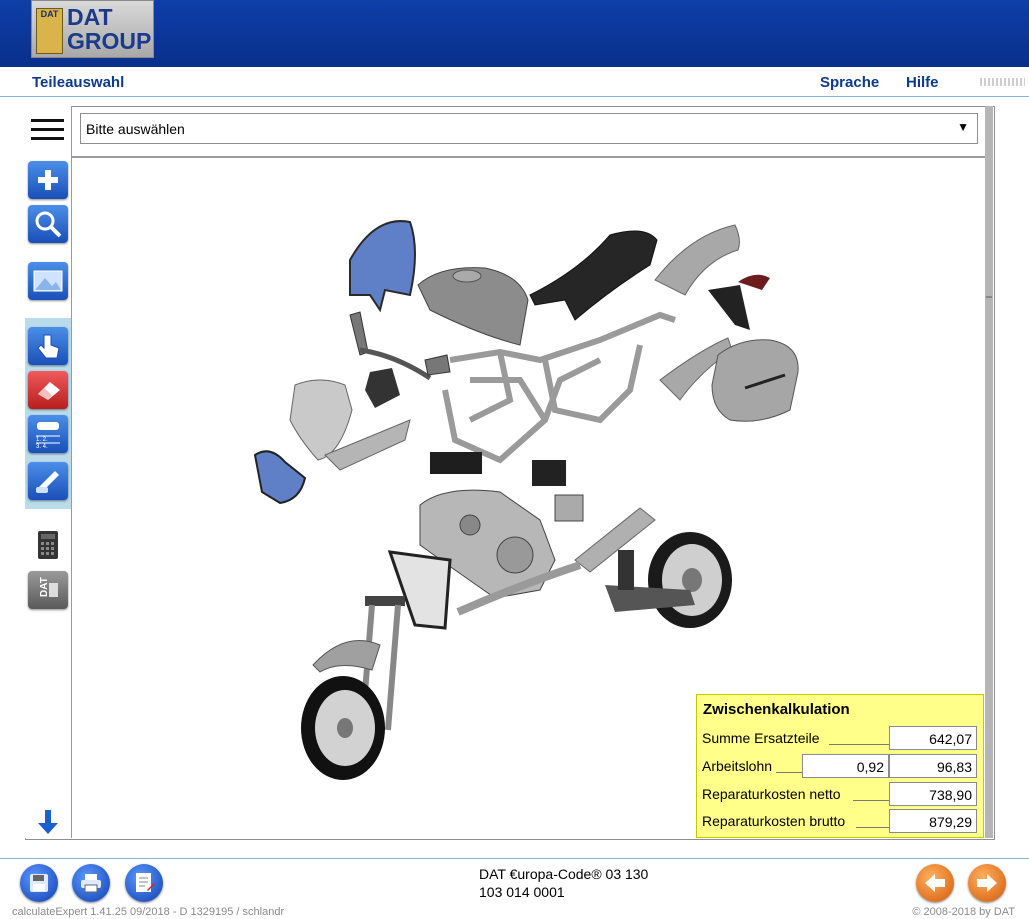  I want to click on fuel-tank-part, so click(473, 306).